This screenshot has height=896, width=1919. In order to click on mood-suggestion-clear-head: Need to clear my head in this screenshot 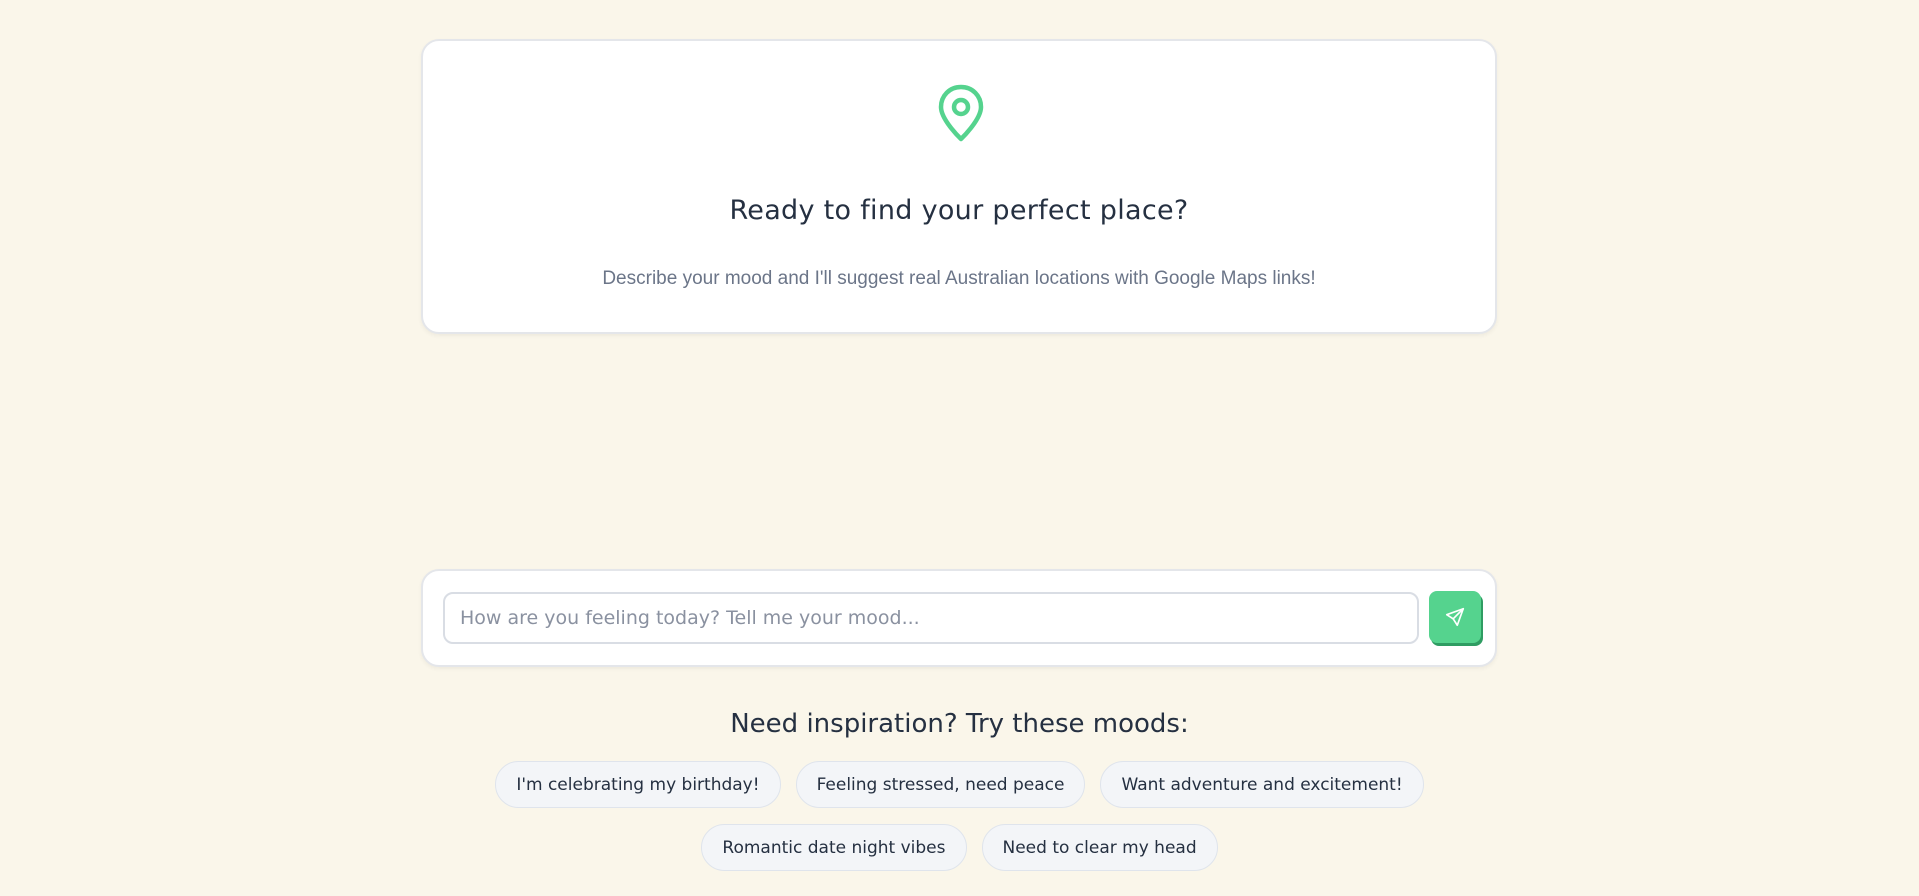, I will do `click(1099, 847)`.